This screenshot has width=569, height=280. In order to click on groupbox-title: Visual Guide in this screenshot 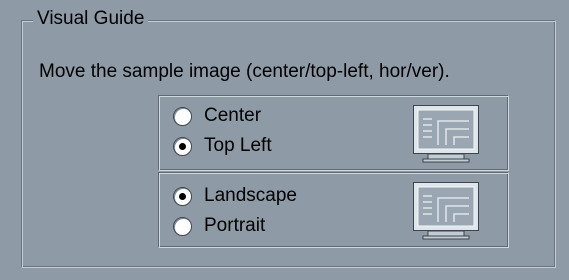, I will do `click(91, 19)`.